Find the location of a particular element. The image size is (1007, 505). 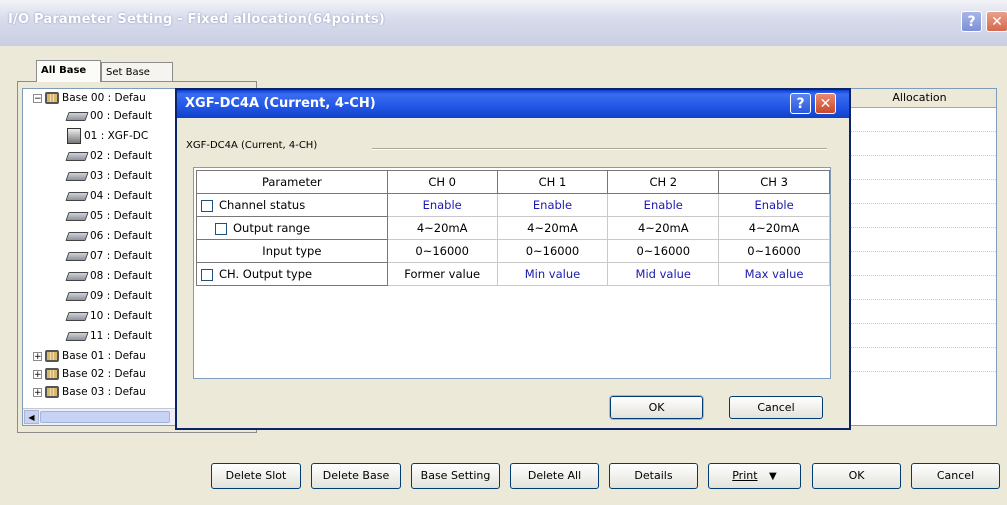

column-header: CH 2 is located at coordinates (663, 182).